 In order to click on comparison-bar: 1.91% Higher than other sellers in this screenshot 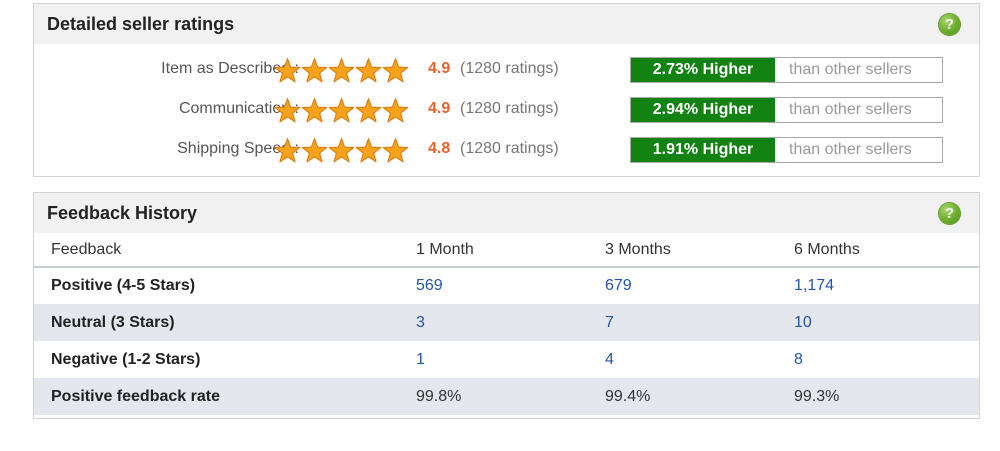, I will do `click(786, 150)`.